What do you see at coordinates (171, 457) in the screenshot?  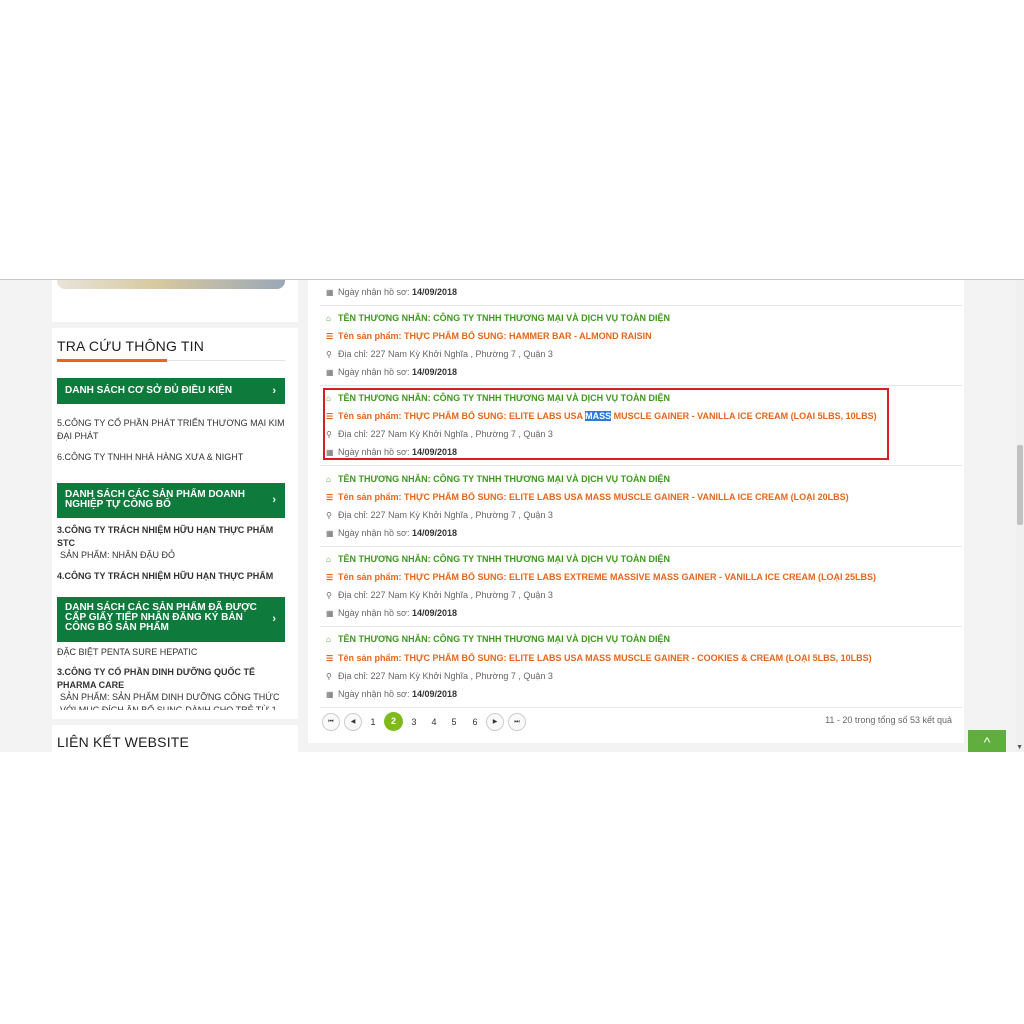 I see `facility-item: 6.CÔNG TY TNHH NHÀ HÀNG XƯA & NIGHT` at bounding box center [171, 457].